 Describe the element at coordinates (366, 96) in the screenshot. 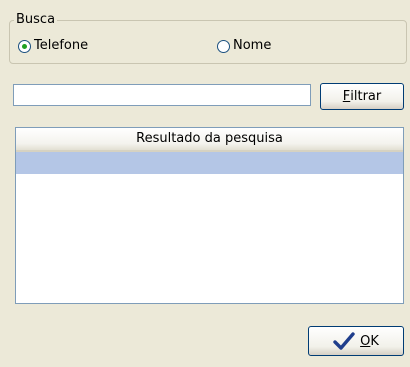

I see `filter-button-label: iltrar` at that location.